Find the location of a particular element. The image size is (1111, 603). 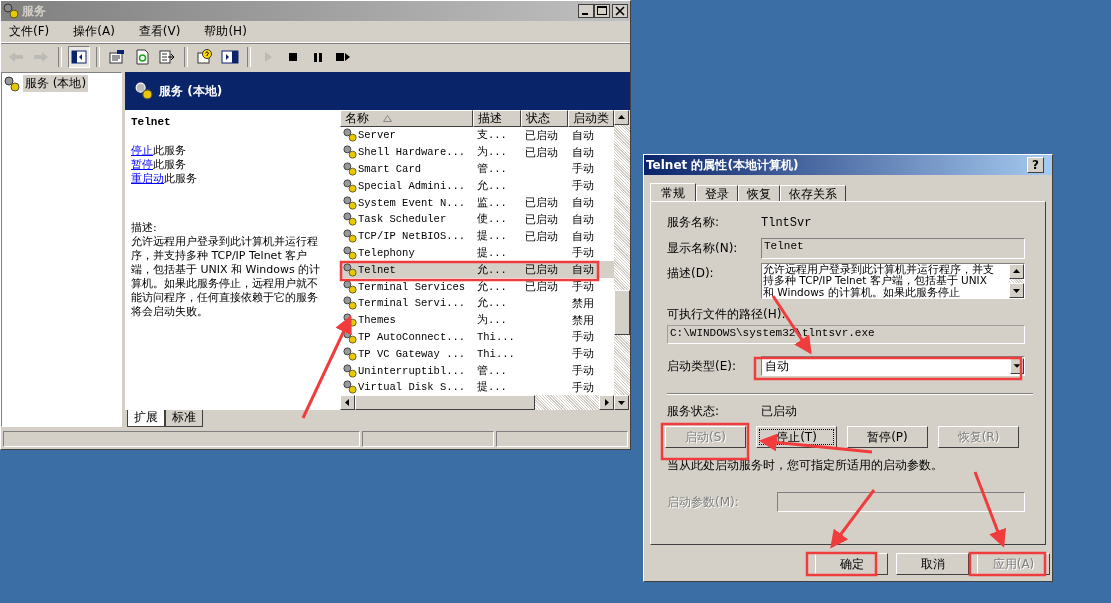

menu-item: 文件(F) is located at coordinates (29, 31).